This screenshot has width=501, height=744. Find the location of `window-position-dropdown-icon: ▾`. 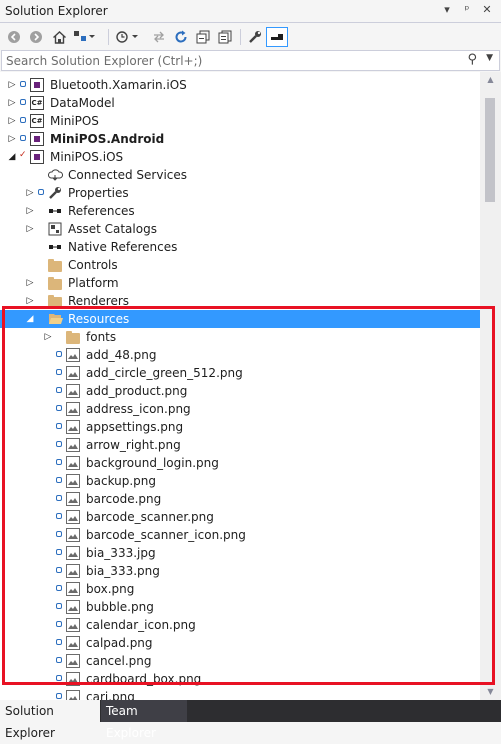

window-position-dropdown-icon: ▾ is located at coordinates (447, 9).